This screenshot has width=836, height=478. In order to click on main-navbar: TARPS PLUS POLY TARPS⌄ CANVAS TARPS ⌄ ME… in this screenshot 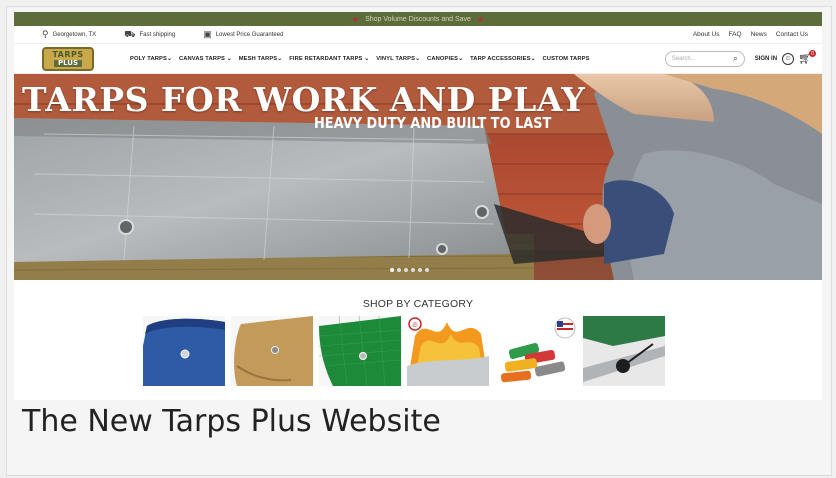, I will do `click(418, 59)`.